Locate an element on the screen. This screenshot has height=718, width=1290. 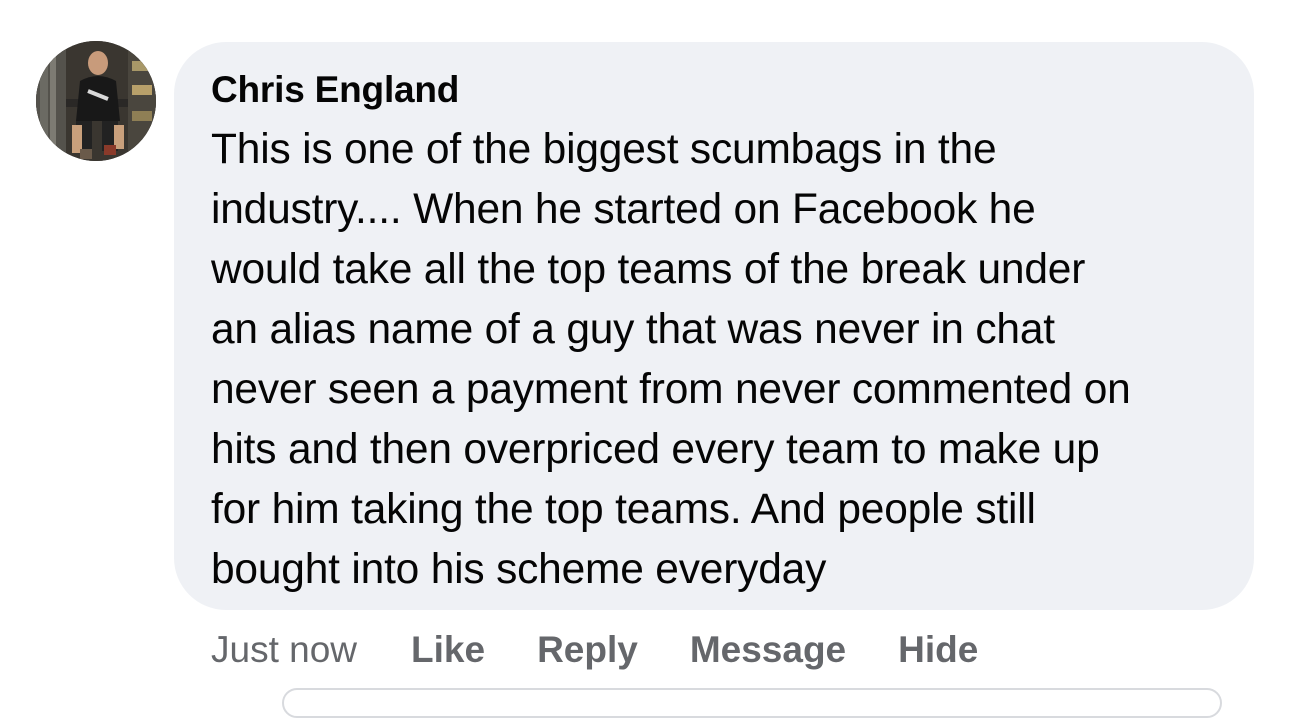
comment-actions: Just now Like Reply Message Hide is located at coordinates (620, 650).